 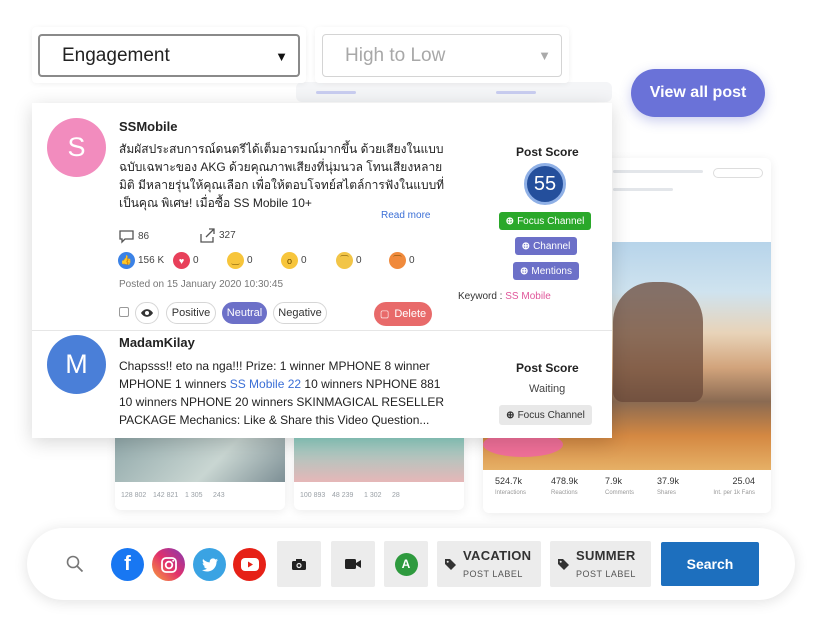 I want to click on shares-count: 327, so click(x=227, y=235).